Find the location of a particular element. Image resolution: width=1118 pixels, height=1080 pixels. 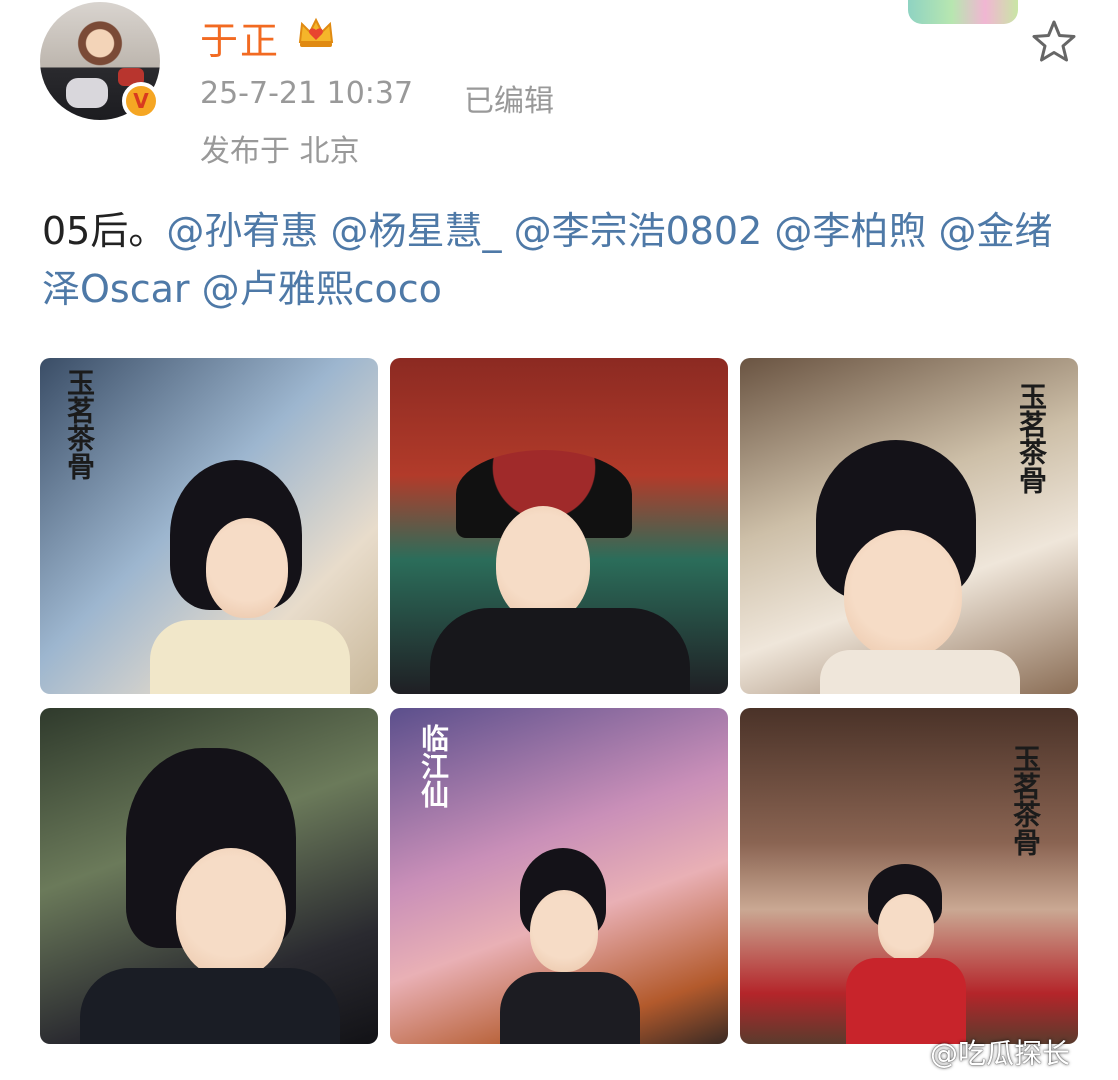

mention-link: @李宗浩0802 is located at coordinates (638, 231).